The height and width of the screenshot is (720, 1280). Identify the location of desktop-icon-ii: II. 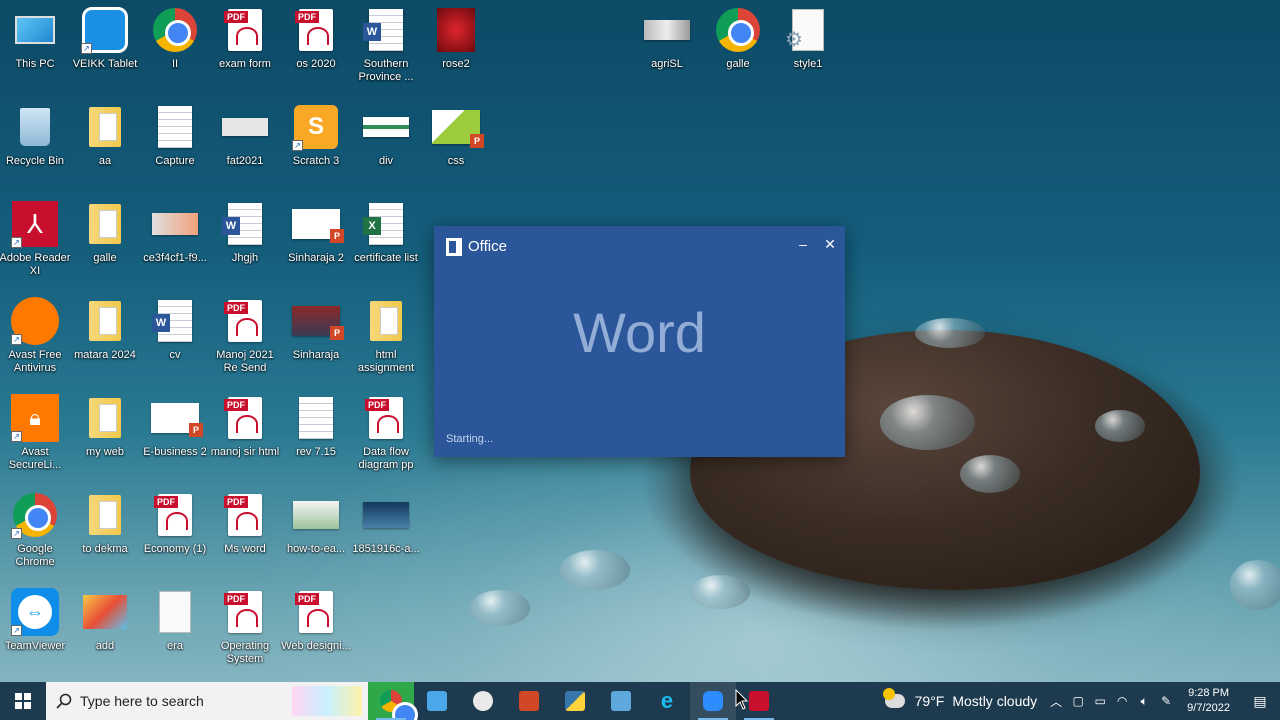
(175, 46).